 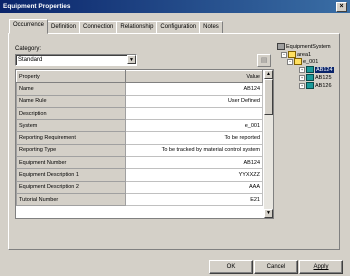 I want to click on tree-item: + AB125, so click(x=315, y=78).